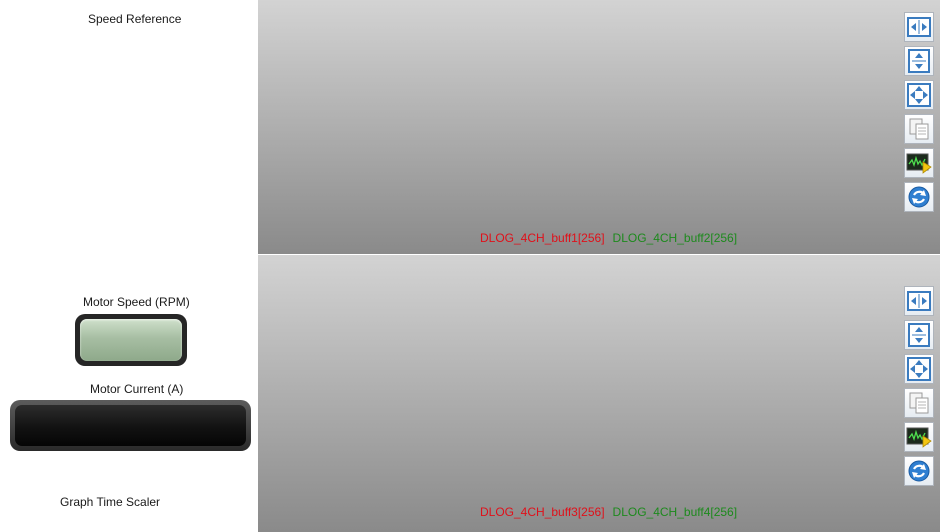 The width and height of the screenshot is (940, 532). I want to click on graph-1-toolbar, so click(919, 114).